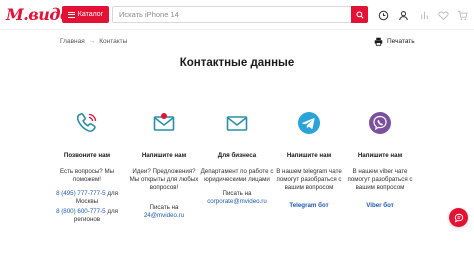 This screenshot has width=474, height=253. What do you see at coordinates (87, 175) in the screenshot?
I see `column-description: Есть вопросы? Мы поможем!` at bounding box center [87, 175].